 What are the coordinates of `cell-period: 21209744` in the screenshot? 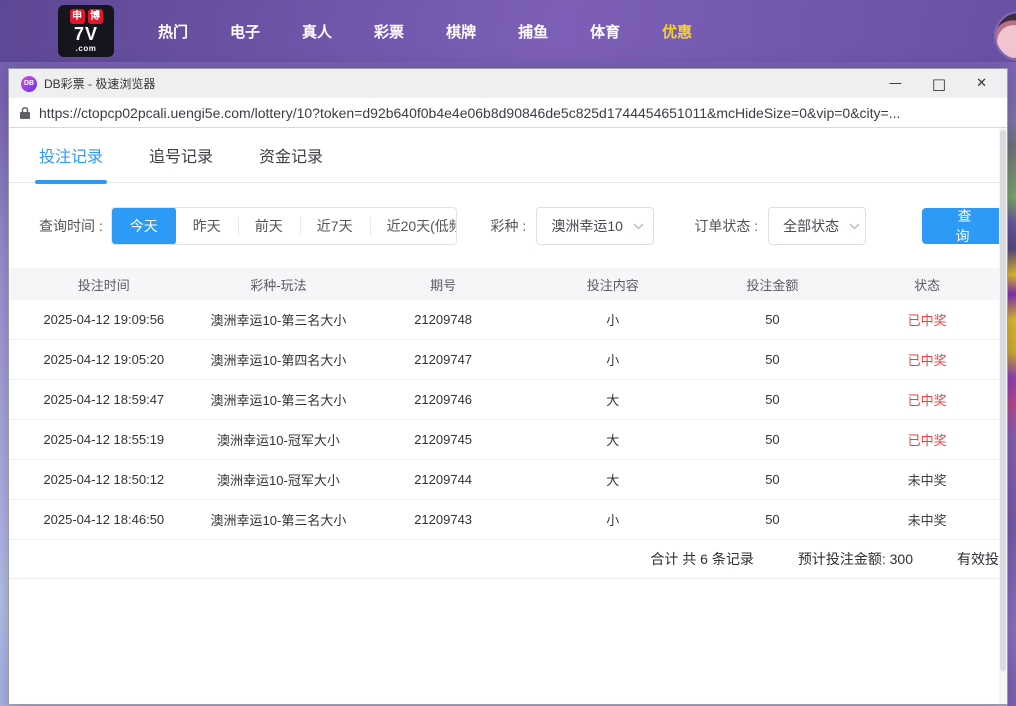 It's located at (443, 479).